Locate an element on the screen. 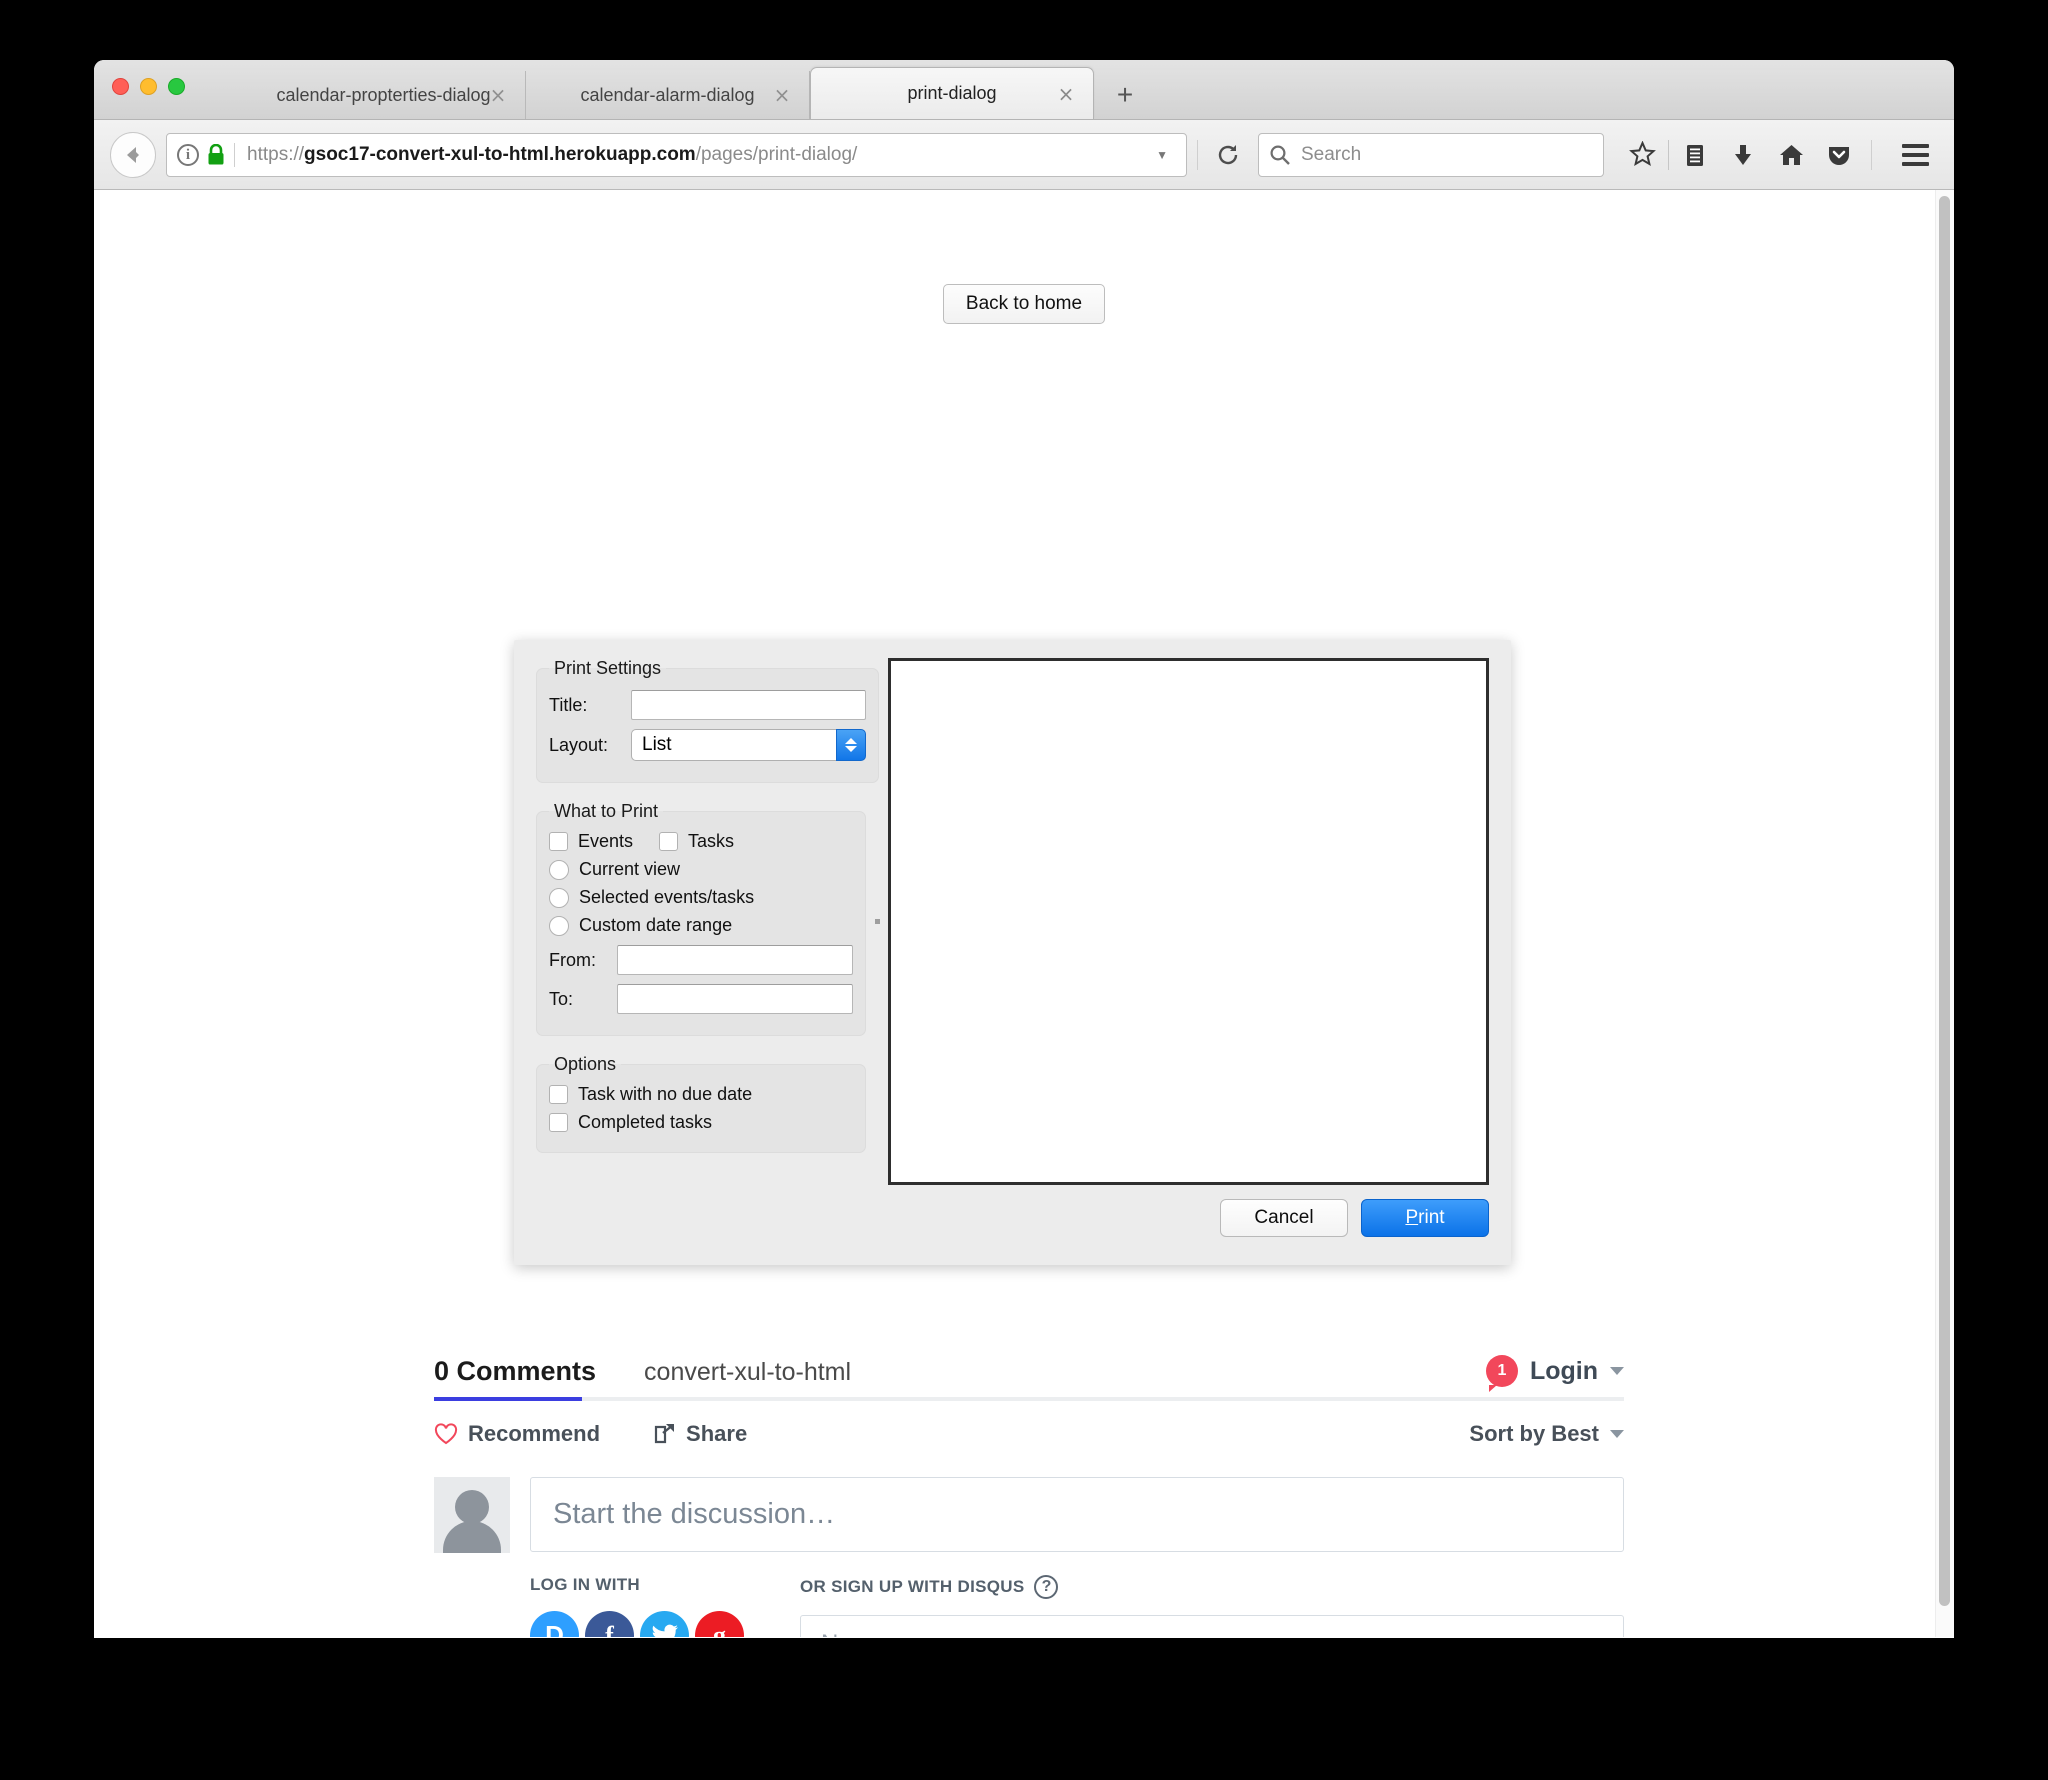 The image size is (2048, 1780). back-to-home-button: Back to home is located at coordinates (1024, 304).